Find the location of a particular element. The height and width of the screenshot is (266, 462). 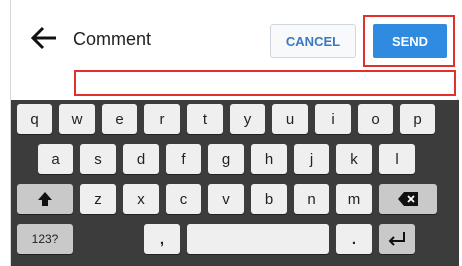

key-o: o is located at coordinates (375, 119).